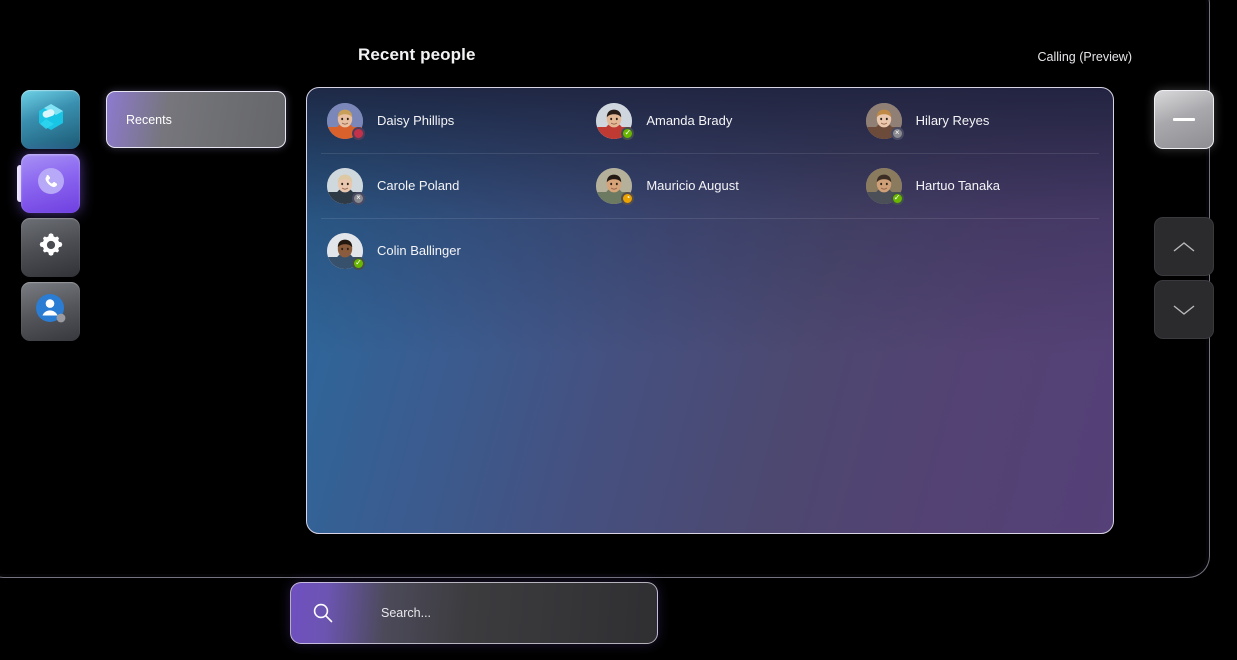  I want to click on app-mode-label: Calling (Preview), so click(1084, 57).